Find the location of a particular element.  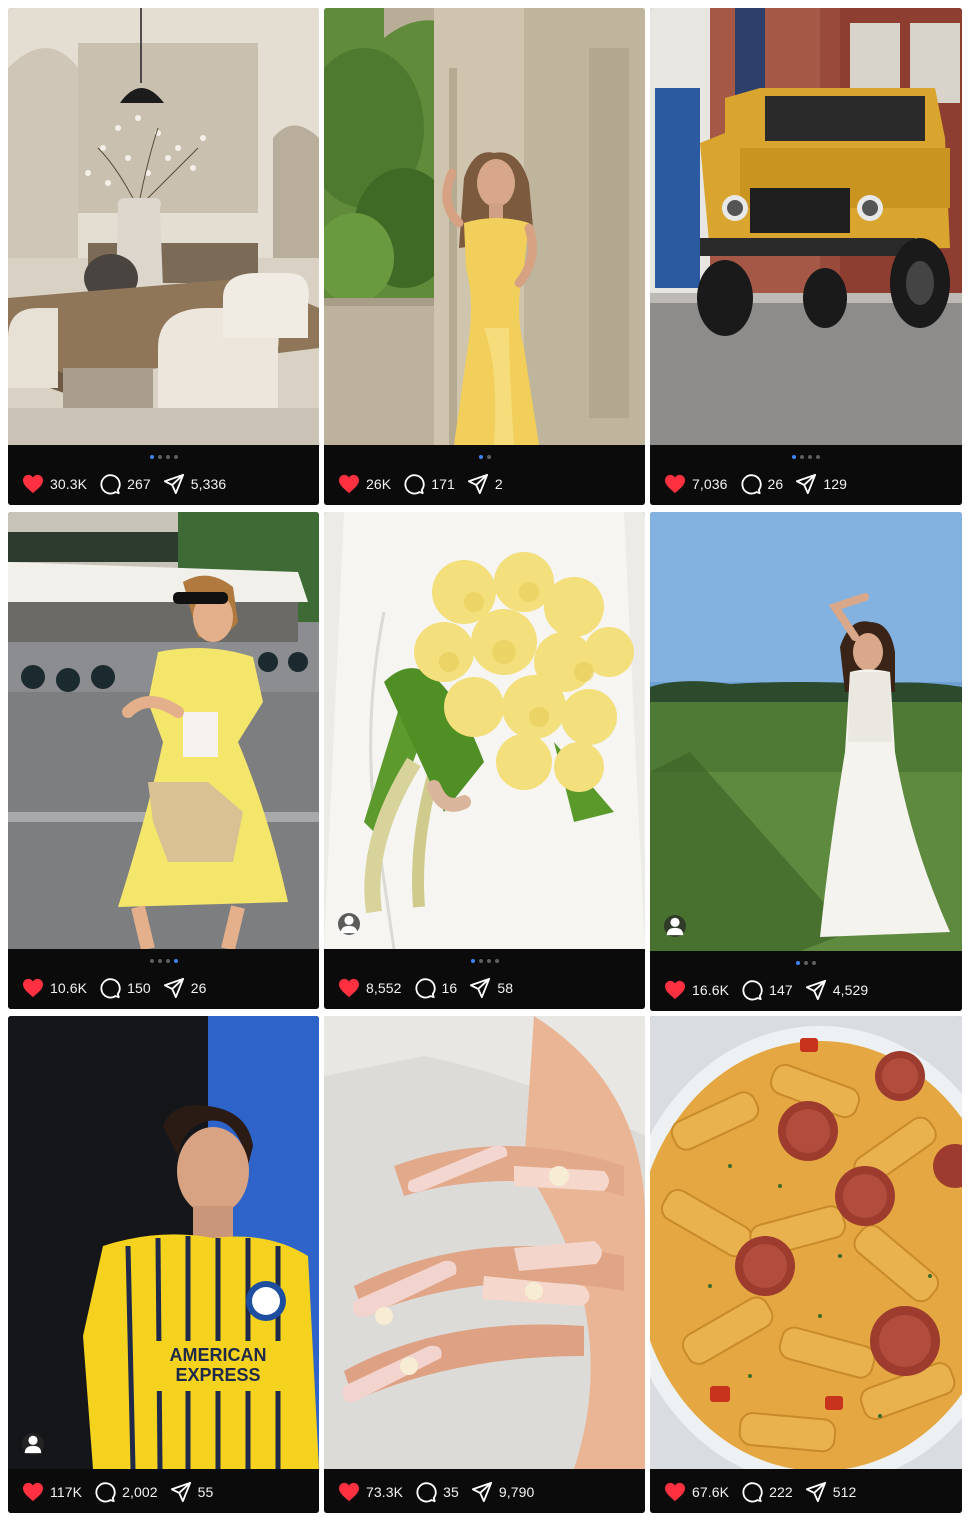

post-image: AMERICAN EXPRESS is located at coordinates (163, 1242).